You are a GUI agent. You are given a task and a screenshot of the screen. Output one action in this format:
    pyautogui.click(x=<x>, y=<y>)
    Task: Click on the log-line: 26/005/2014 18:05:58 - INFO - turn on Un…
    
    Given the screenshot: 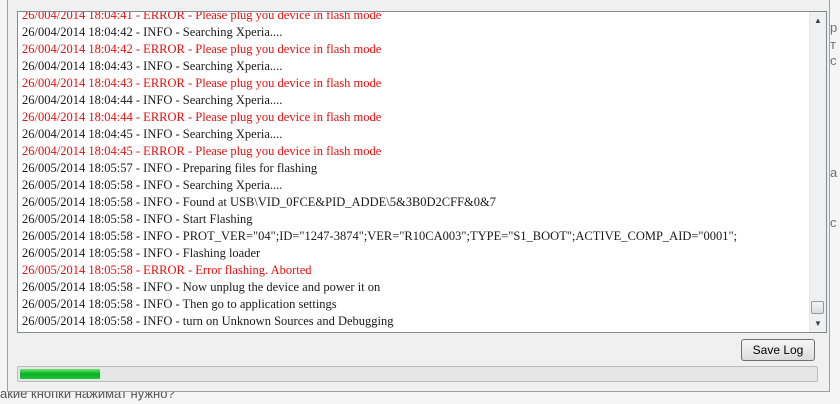 What is the action you would take?
    pyautogui.click(x=208, y=321)
    